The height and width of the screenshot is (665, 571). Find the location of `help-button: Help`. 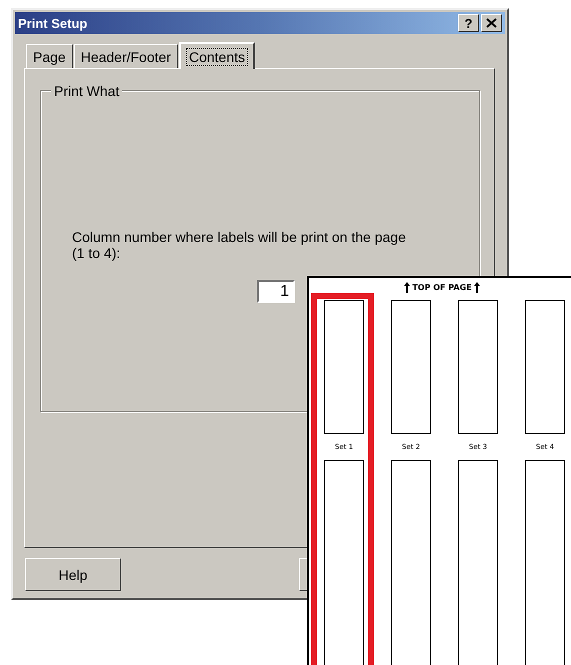

help-button: Help is located at coordinates (73, 574).